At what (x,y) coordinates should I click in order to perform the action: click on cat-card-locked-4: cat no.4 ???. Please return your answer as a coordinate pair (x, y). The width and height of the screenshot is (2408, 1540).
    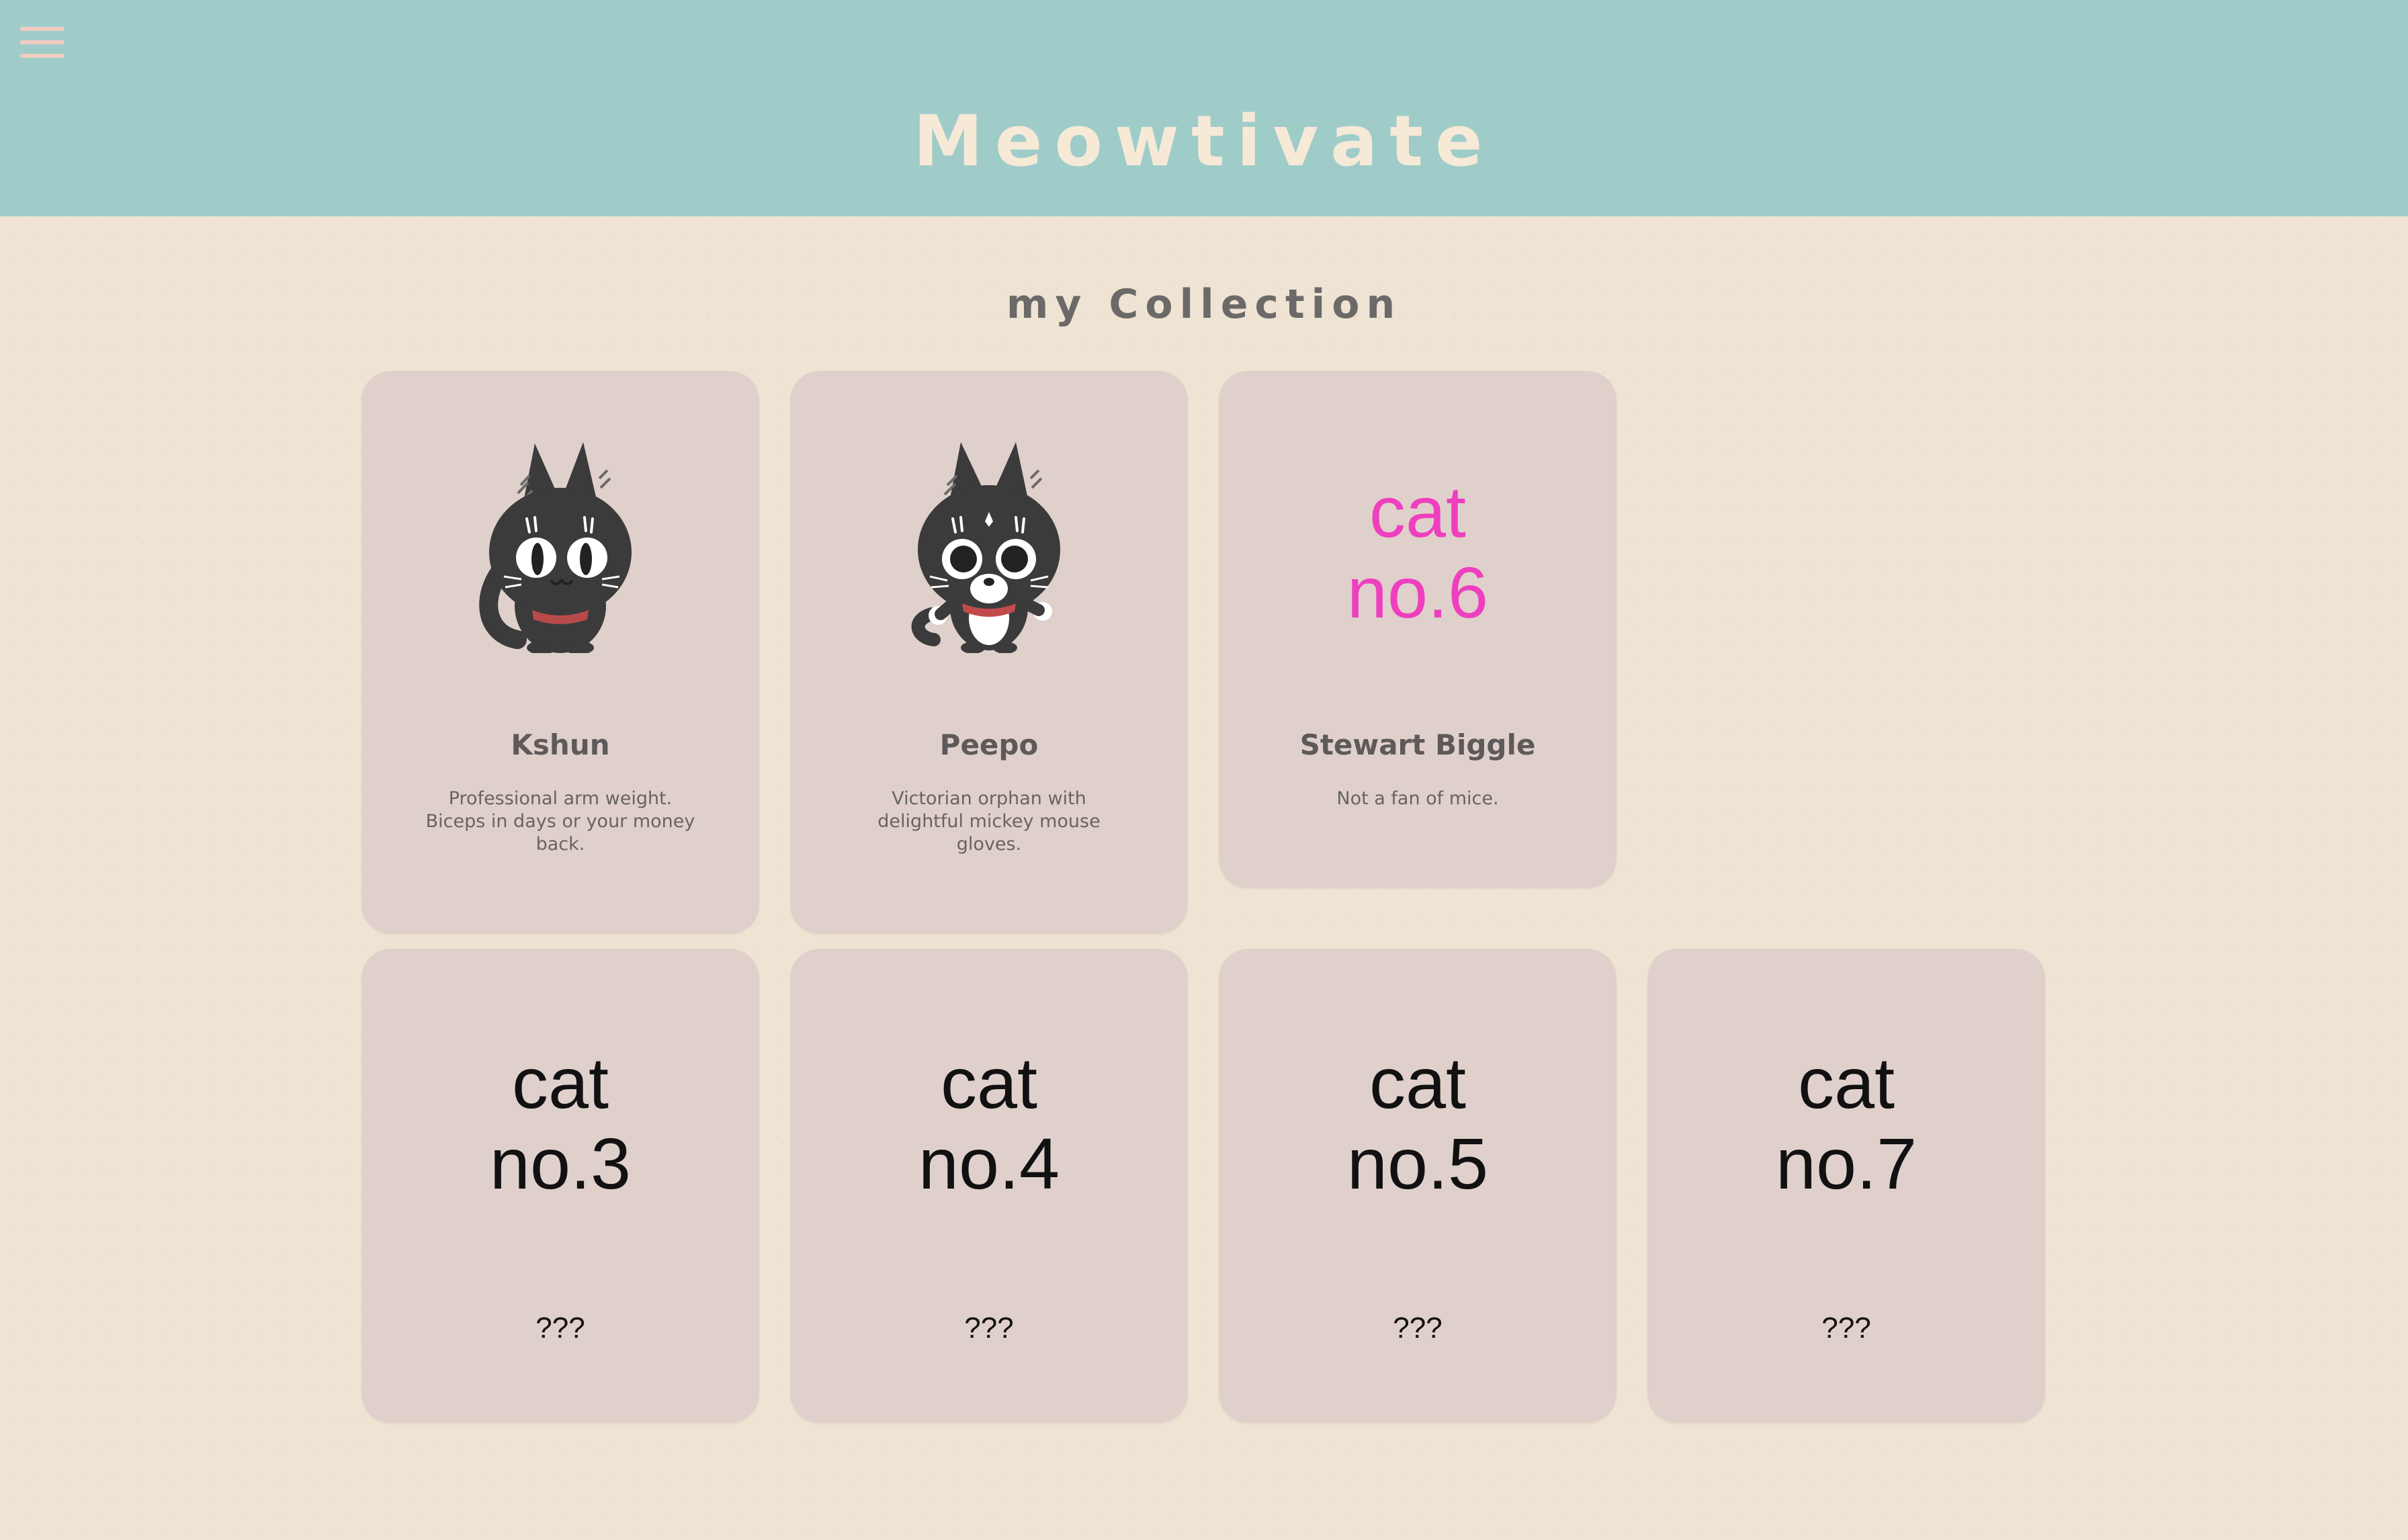
    Looking at the image, I should click on (989, 1186).